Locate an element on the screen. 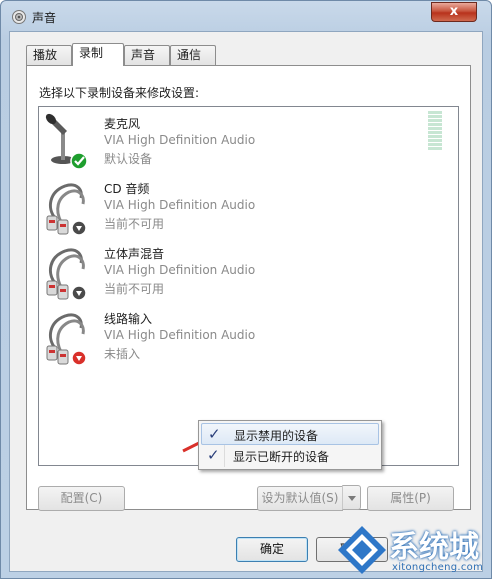 The height and width of the screenshot is (579, 492). device-state: 默认设备 is located at coordinates (128, 159).